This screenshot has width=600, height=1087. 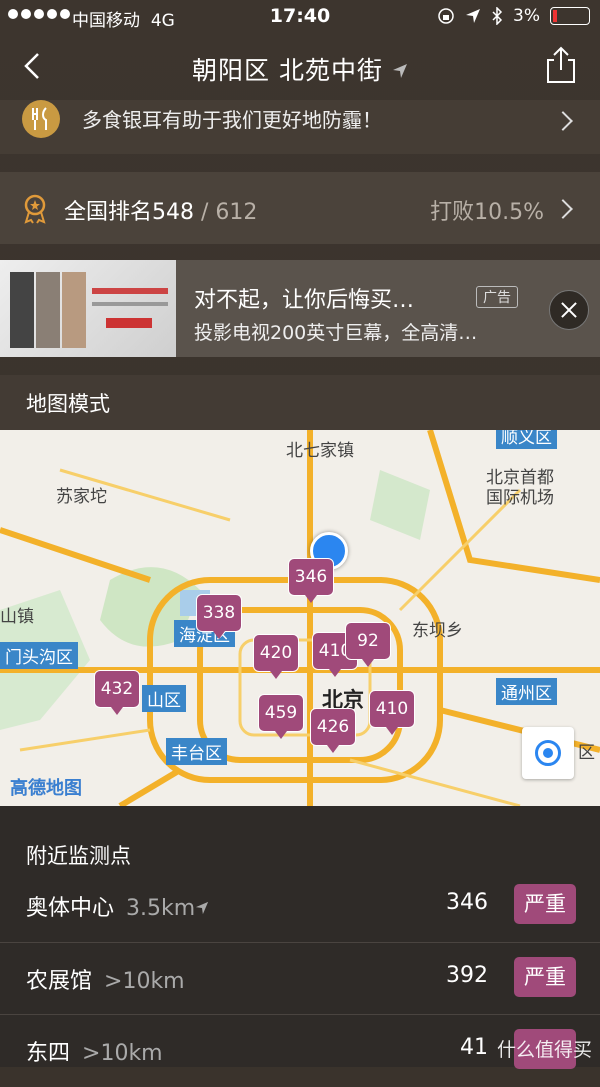 I want to click on locate-me-button, so click(x=548, y=753).